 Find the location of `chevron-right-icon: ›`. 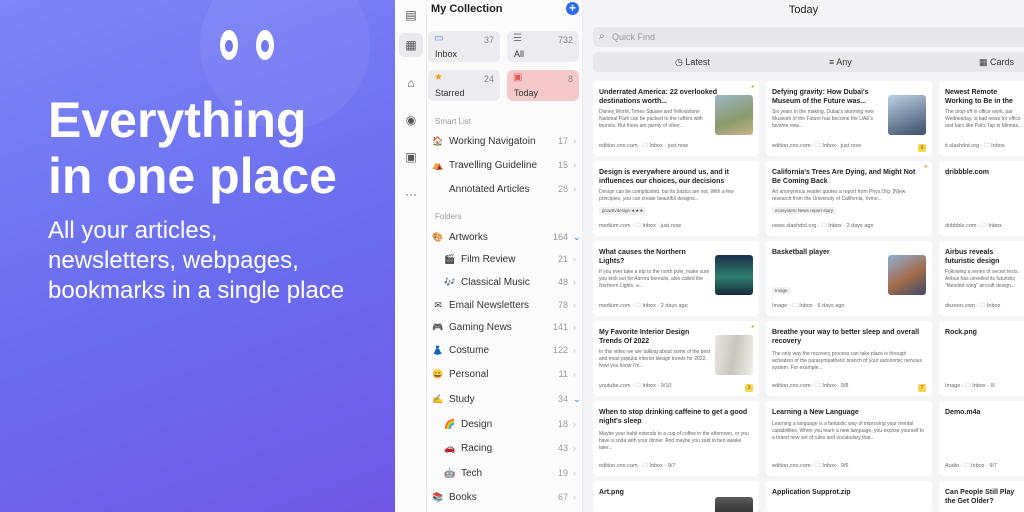

chevron-right-icon: › is located at coordinates (574, 327).